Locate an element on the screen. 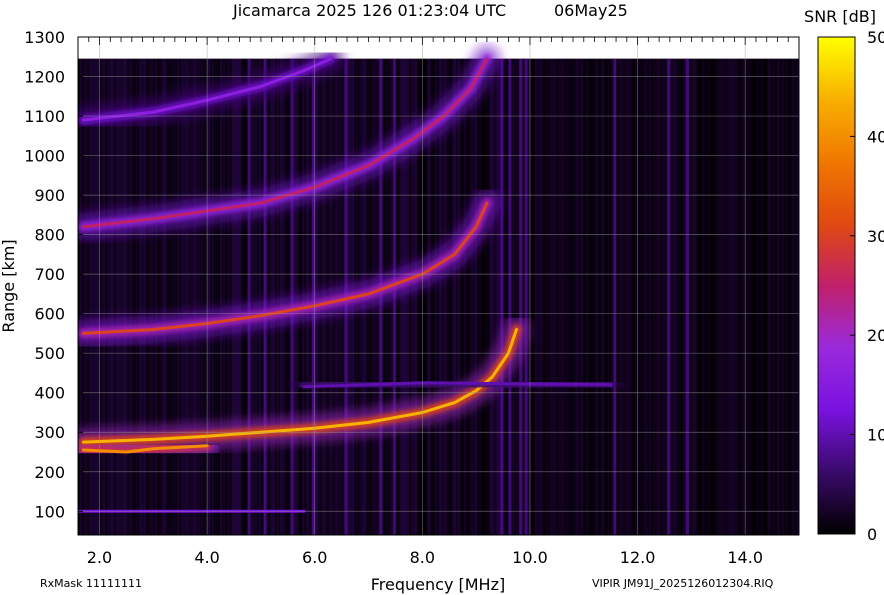  x-tick-label: 4.0 is located at coordinates (206, 557).